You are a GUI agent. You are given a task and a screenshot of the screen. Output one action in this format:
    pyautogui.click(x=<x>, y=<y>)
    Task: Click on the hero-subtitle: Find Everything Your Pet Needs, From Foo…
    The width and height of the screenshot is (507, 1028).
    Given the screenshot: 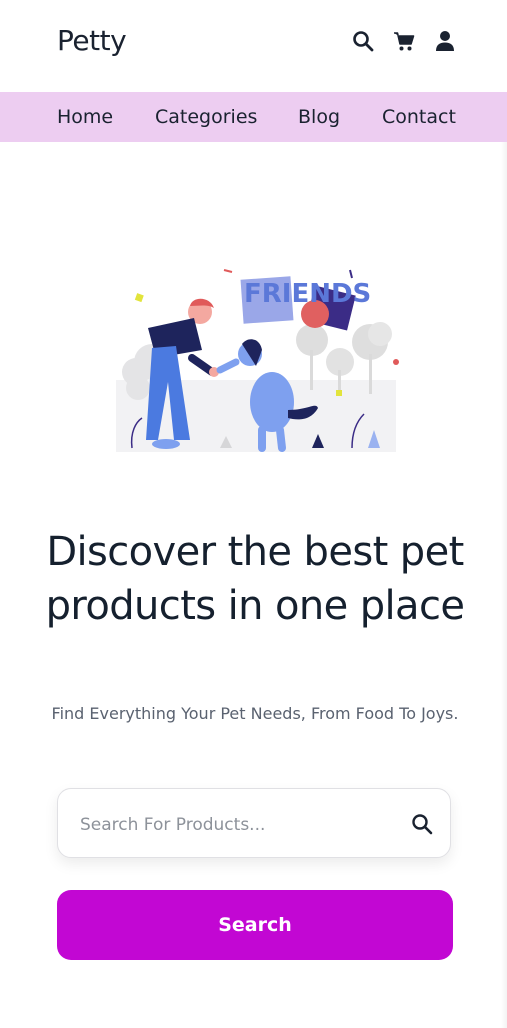 What is the action you would take?
    pyautogui.click(x=255, y=713)
    